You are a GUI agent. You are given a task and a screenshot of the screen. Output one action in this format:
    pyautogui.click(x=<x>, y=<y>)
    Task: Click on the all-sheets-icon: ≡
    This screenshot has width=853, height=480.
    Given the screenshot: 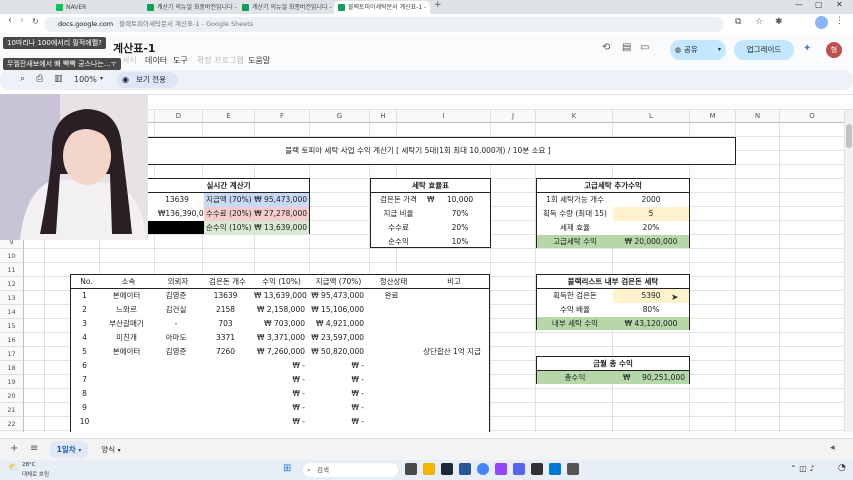 What is the action you would take?
    pyautogui.click(x=34, y=448)
    